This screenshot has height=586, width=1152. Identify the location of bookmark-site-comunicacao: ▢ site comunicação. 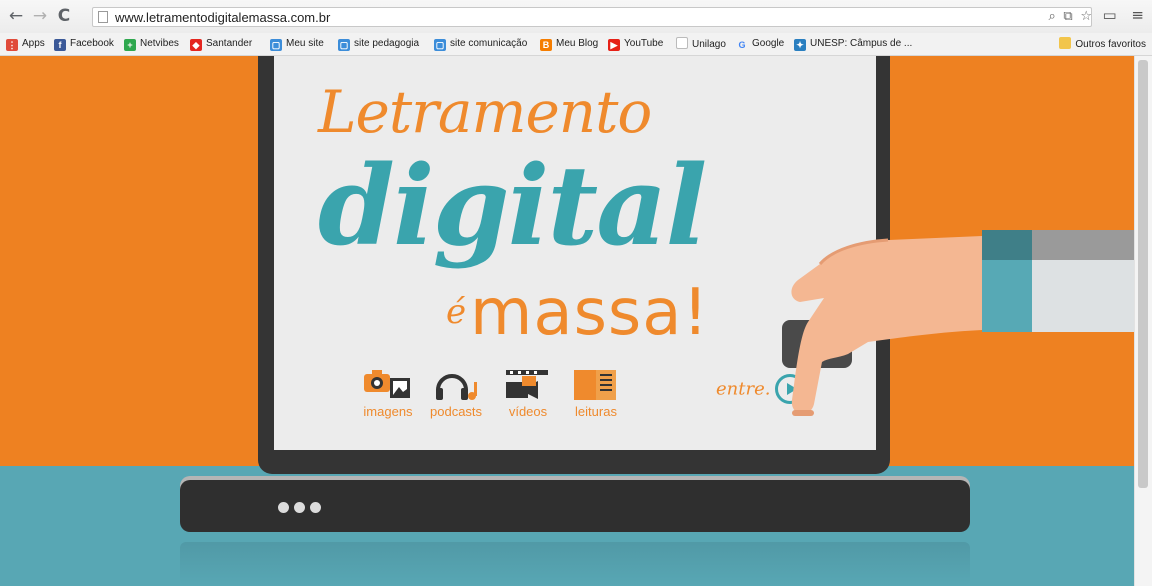
(480, 44).